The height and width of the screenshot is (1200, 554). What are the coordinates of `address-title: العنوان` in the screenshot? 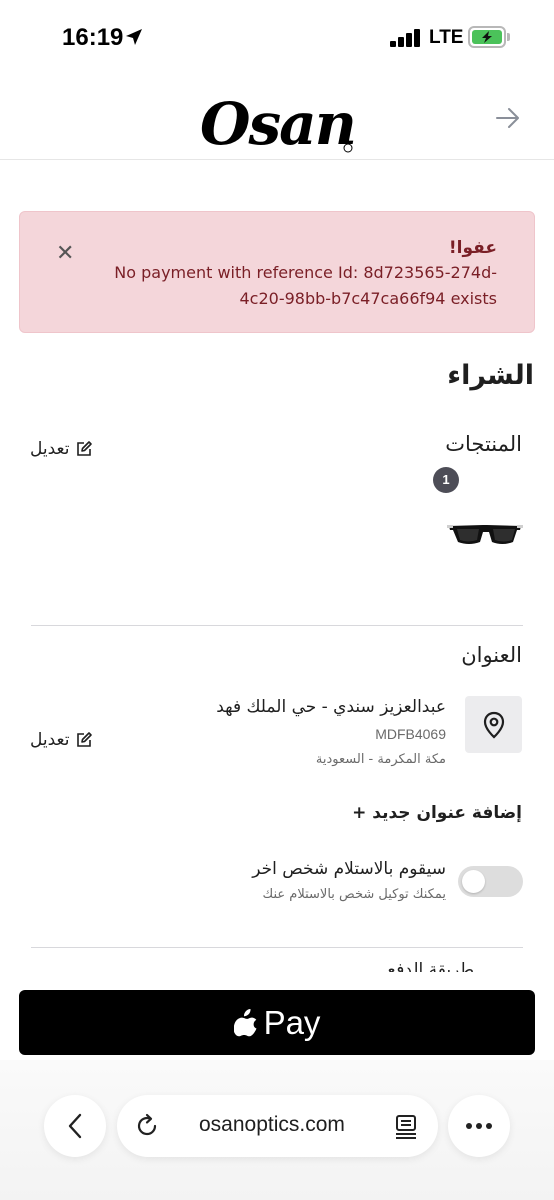 It's located at (491, 655).